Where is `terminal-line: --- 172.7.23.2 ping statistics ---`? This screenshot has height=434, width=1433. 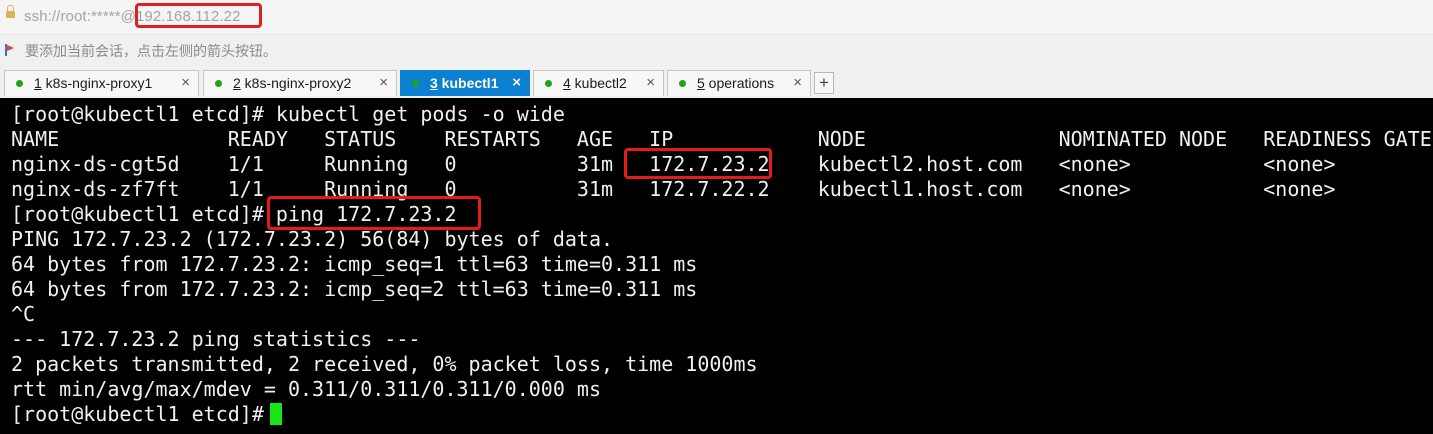
terminal-line: --- 172.7.23.2 ping statistics --- is located at coordinates (216, 339).